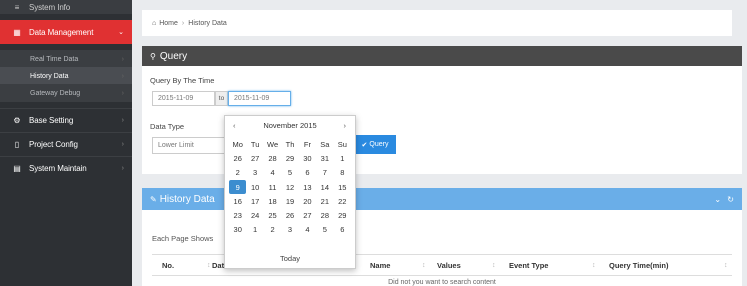 The height and width of the screenshot is (286, 747). Describe the element at coordinates (66, 76) in the screenshot. I see `sidebar-subitem-history-data: History Data ›` at that location.